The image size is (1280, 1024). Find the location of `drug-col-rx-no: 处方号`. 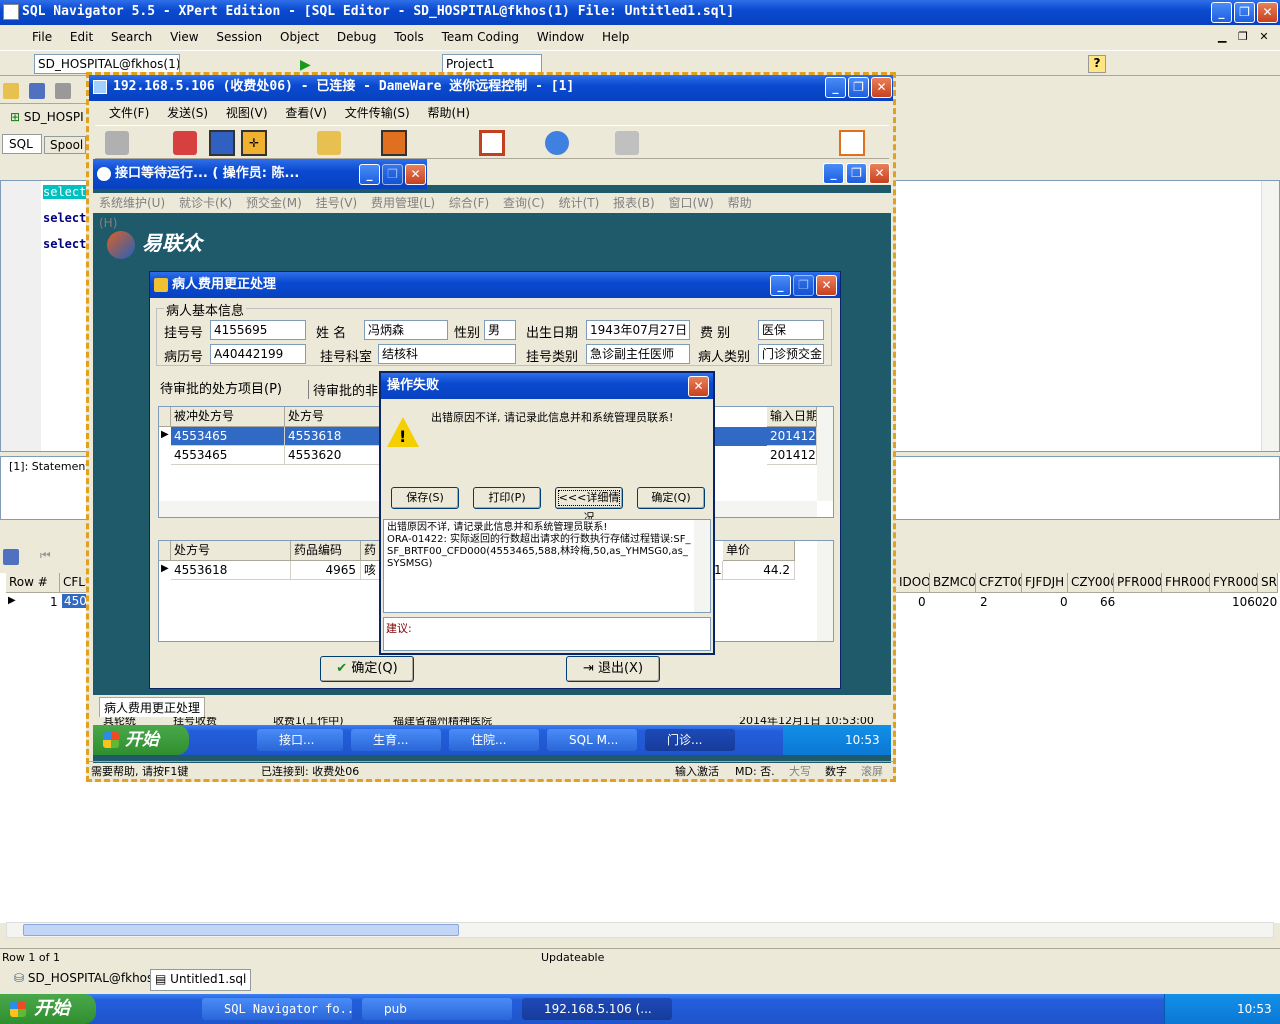

drug-col-rx-no: 处方号 is located at coordinates (231, 551).